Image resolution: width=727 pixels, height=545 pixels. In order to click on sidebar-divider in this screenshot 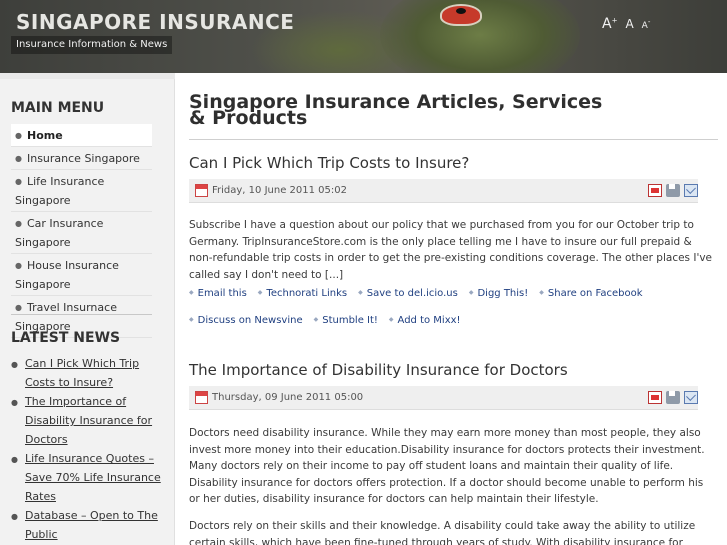, I will do `click(81, 314)`.